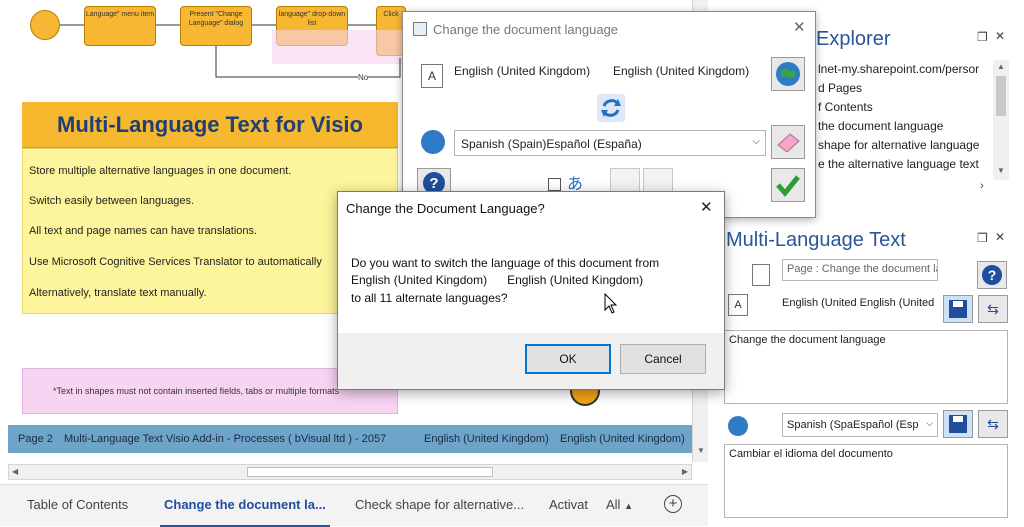 Image resolution: width=1024 pixels, height=527 pixels. I want to click on eraser-button, so click(788, 142).